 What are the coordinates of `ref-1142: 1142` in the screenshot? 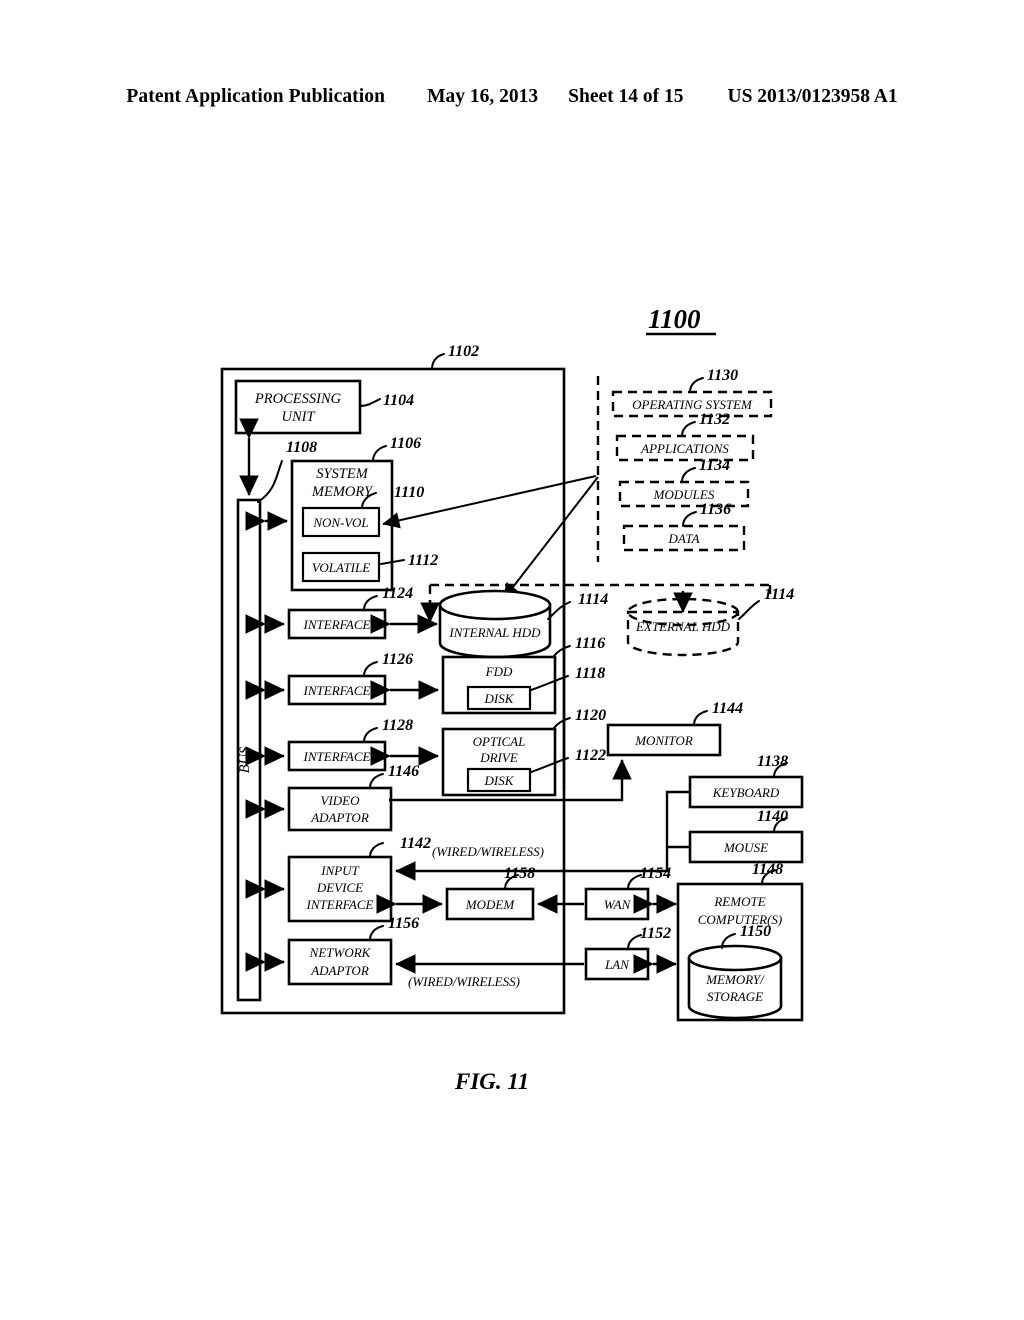 It's located at (415, 843).